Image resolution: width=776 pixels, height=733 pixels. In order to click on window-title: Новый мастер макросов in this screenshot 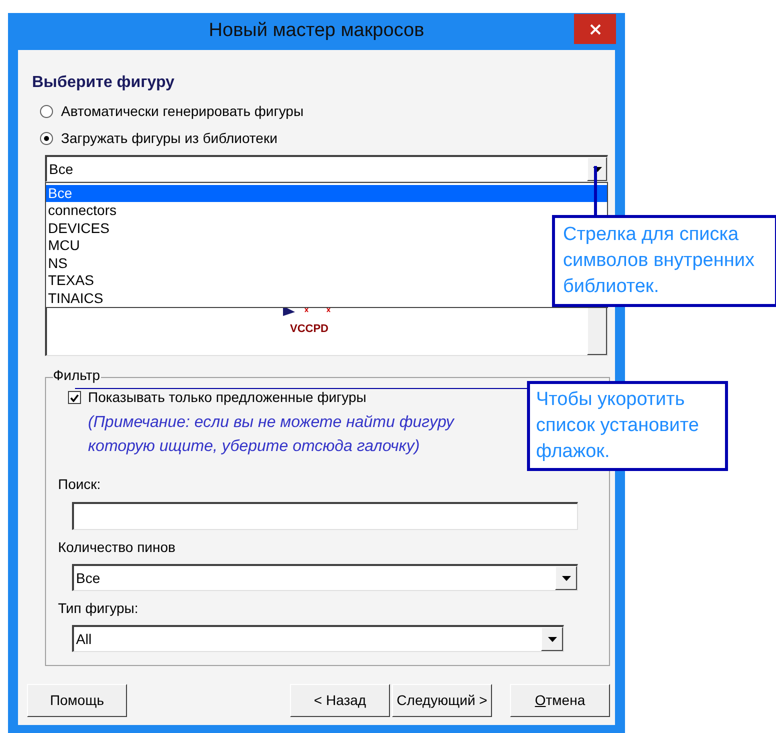, I will do `click(316, 31)`.